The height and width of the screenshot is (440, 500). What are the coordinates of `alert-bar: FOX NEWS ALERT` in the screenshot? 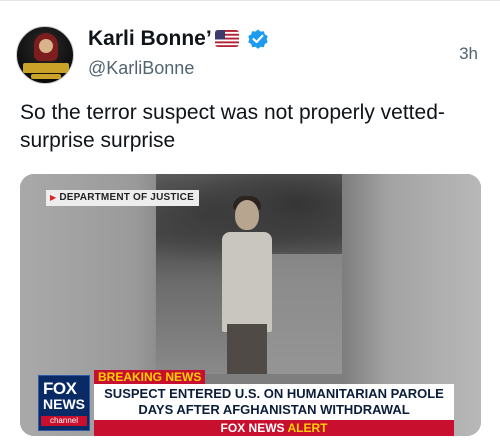 It's located at (274, 428).